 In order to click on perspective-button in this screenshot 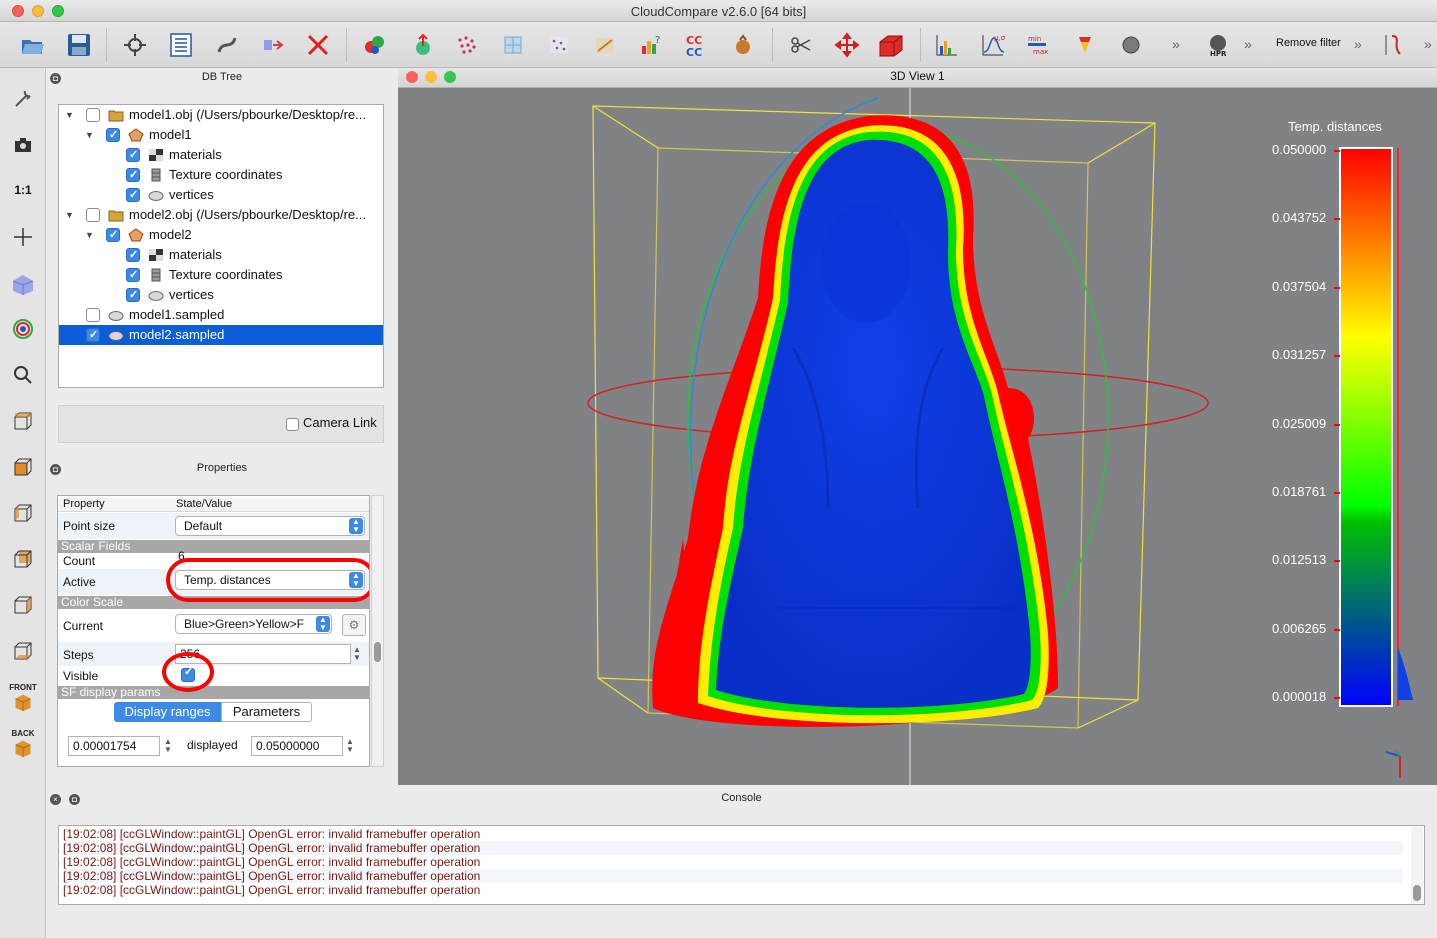, I will do `click(23, 329)`.